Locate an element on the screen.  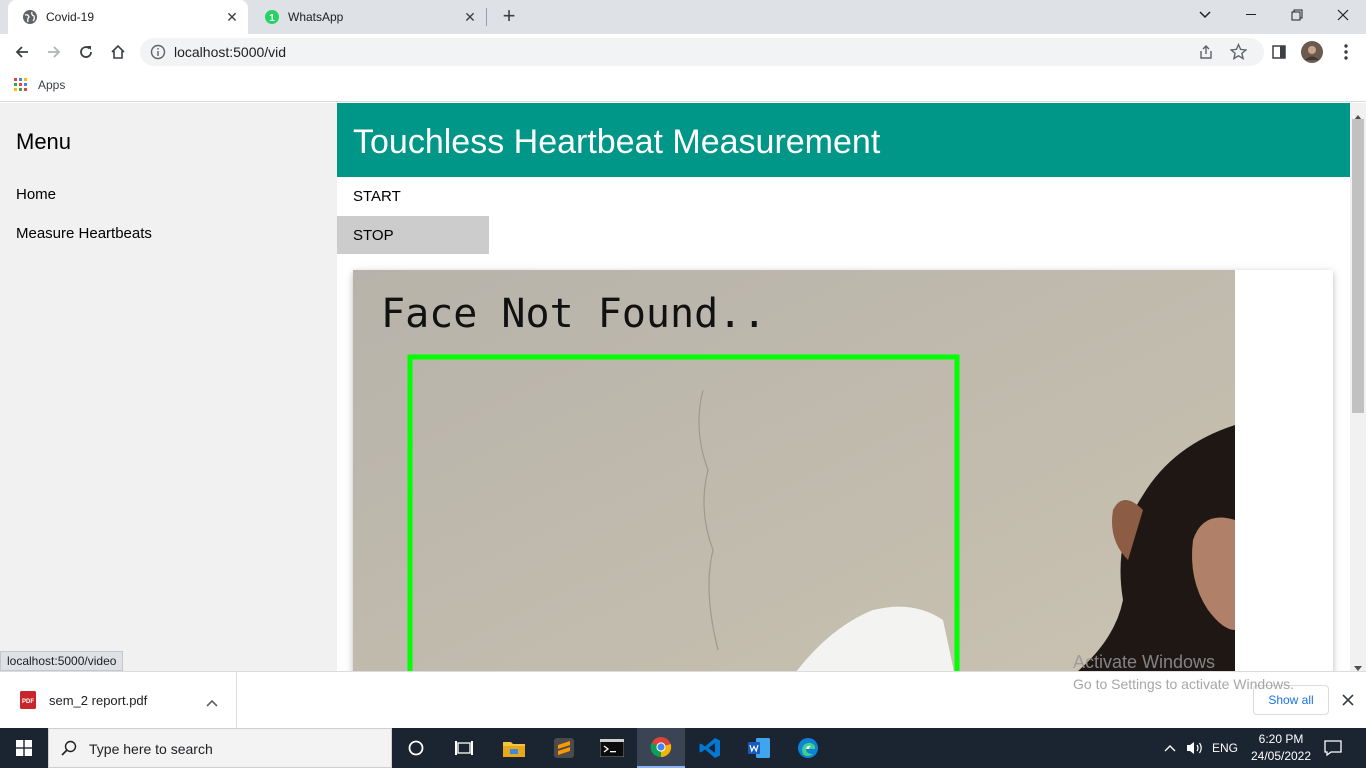
close-download-shelf-icon is located at coordinates (1348, 702).